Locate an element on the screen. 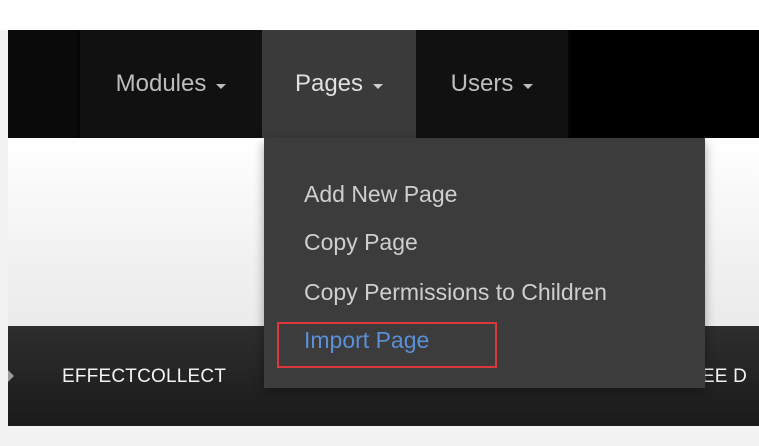  menu-item-copy-permissions: Copy Permissions to Children is located at coordinates (455, 292).